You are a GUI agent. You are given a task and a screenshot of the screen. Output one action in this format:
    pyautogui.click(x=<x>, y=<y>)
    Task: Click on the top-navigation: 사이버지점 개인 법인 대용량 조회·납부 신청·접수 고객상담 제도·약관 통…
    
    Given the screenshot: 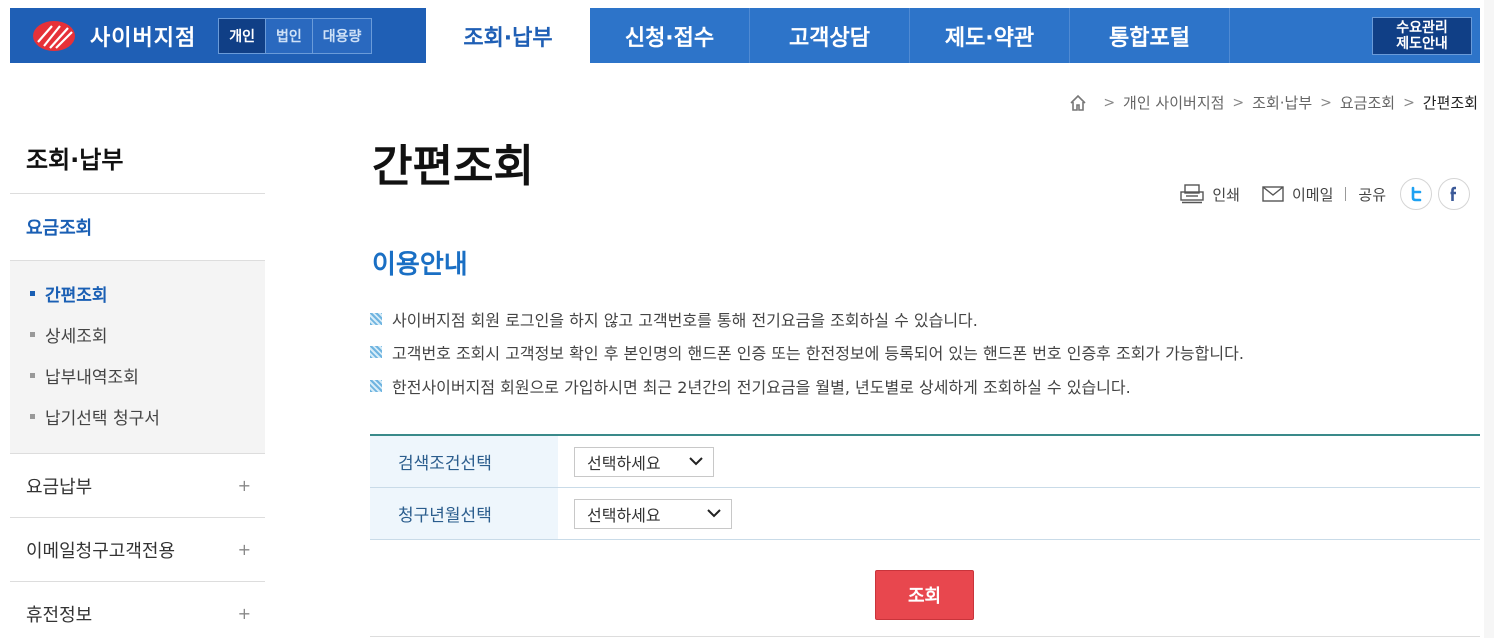 What is the action you would take?
    pyautogui.click(x=745, y=35)
    